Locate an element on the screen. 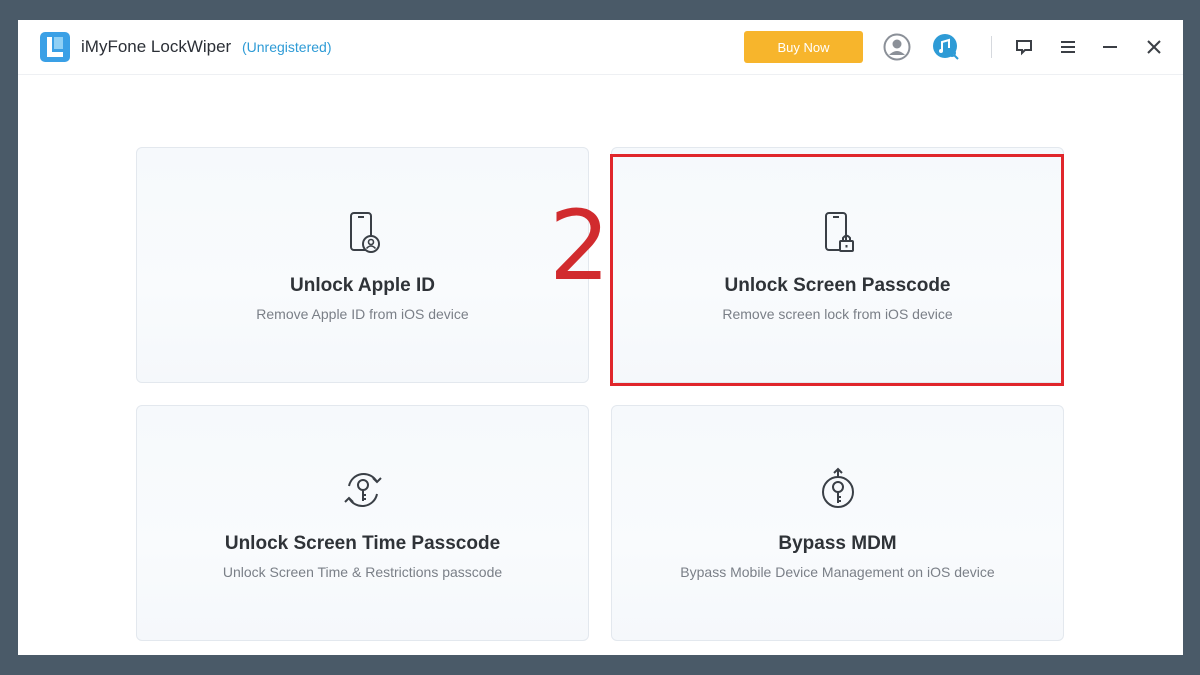 The height and width of the screenshot is (675, 1200). card-description: Remove screen lock from iOS device is located at coordinates (837, 314).